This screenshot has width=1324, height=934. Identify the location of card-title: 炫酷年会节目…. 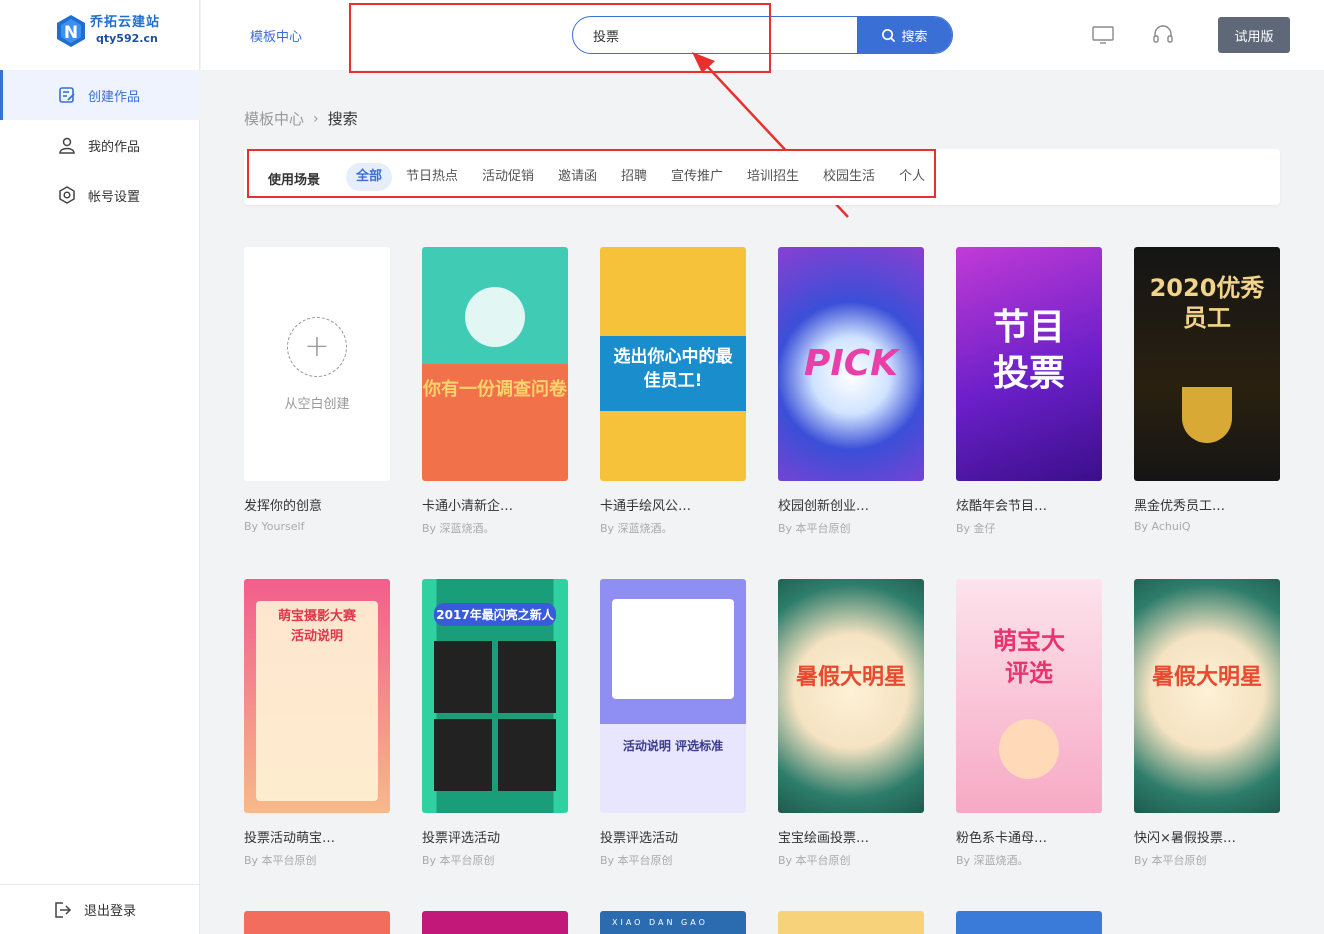
(1002, 506).